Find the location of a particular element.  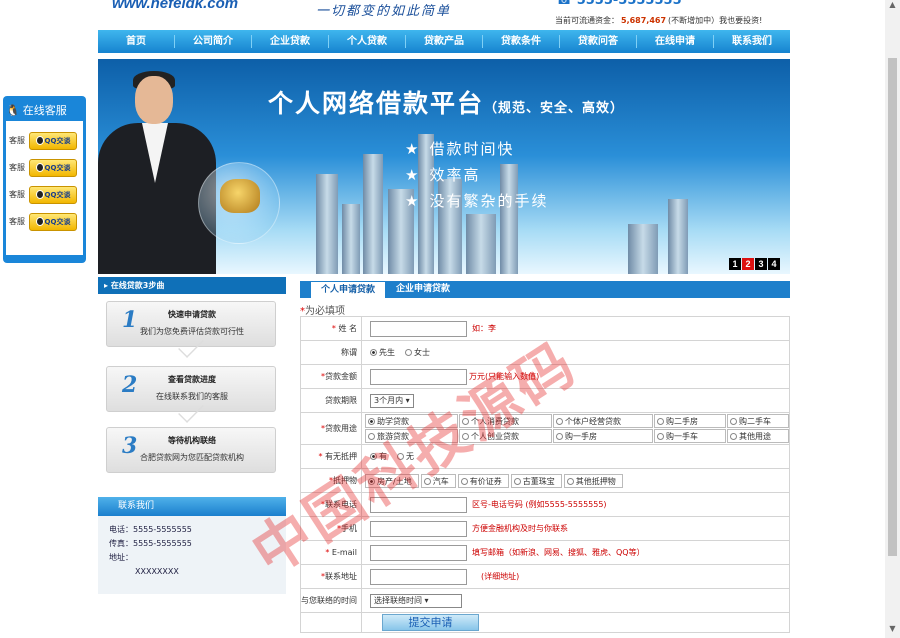

required-note: *为必填项 is located at coordinates (322, 309).